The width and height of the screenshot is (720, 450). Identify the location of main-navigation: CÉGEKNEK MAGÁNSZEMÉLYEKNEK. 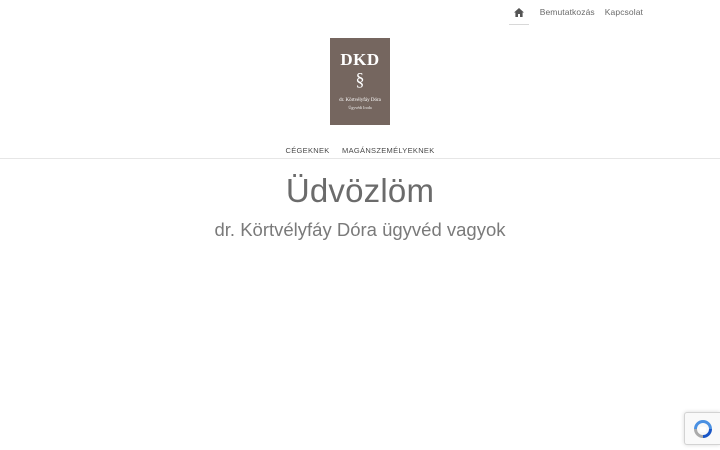
(360, 149).